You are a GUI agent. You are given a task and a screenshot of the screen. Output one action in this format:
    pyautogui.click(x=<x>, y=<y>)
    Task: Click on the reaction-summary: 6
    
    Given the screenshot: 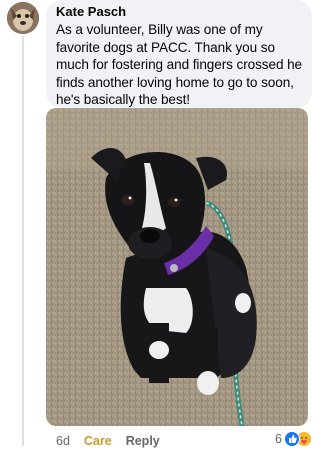 What is the action you would take?
    pyautogui.click(x=293, y=439)
    